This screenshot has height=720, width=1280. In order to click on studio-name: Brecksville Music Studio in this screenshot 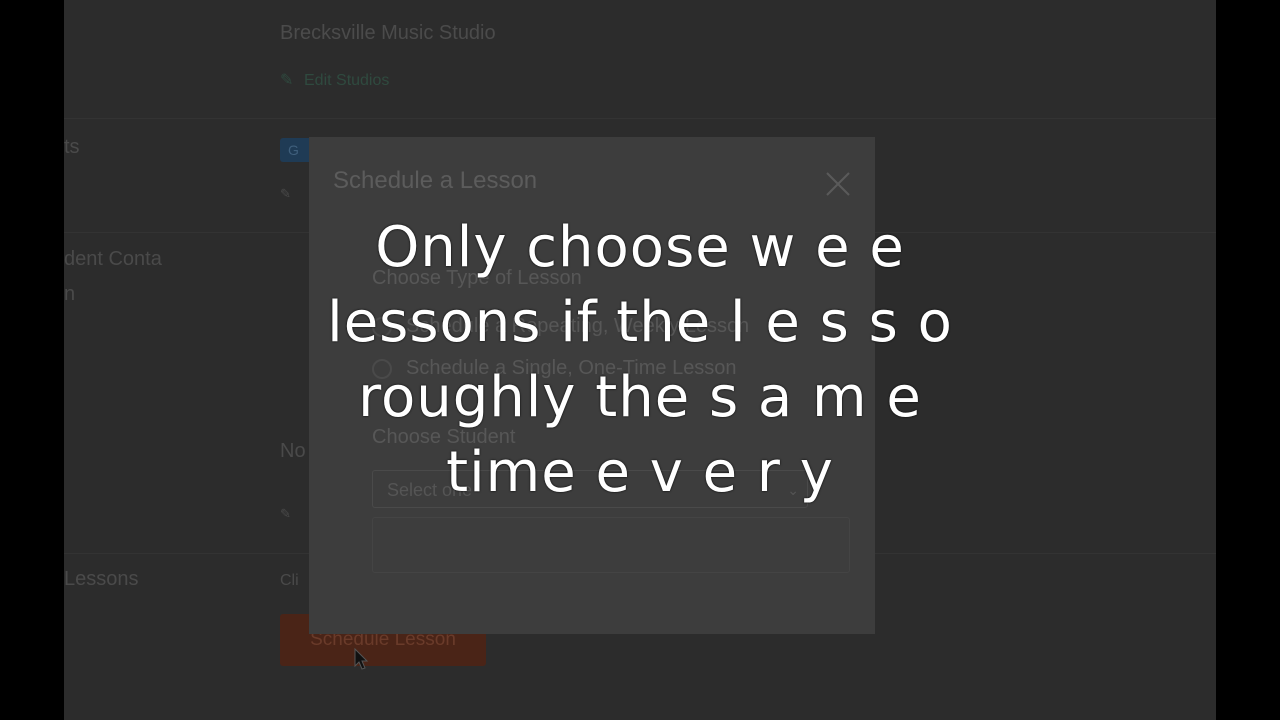, I will do `click(388, 33)`.